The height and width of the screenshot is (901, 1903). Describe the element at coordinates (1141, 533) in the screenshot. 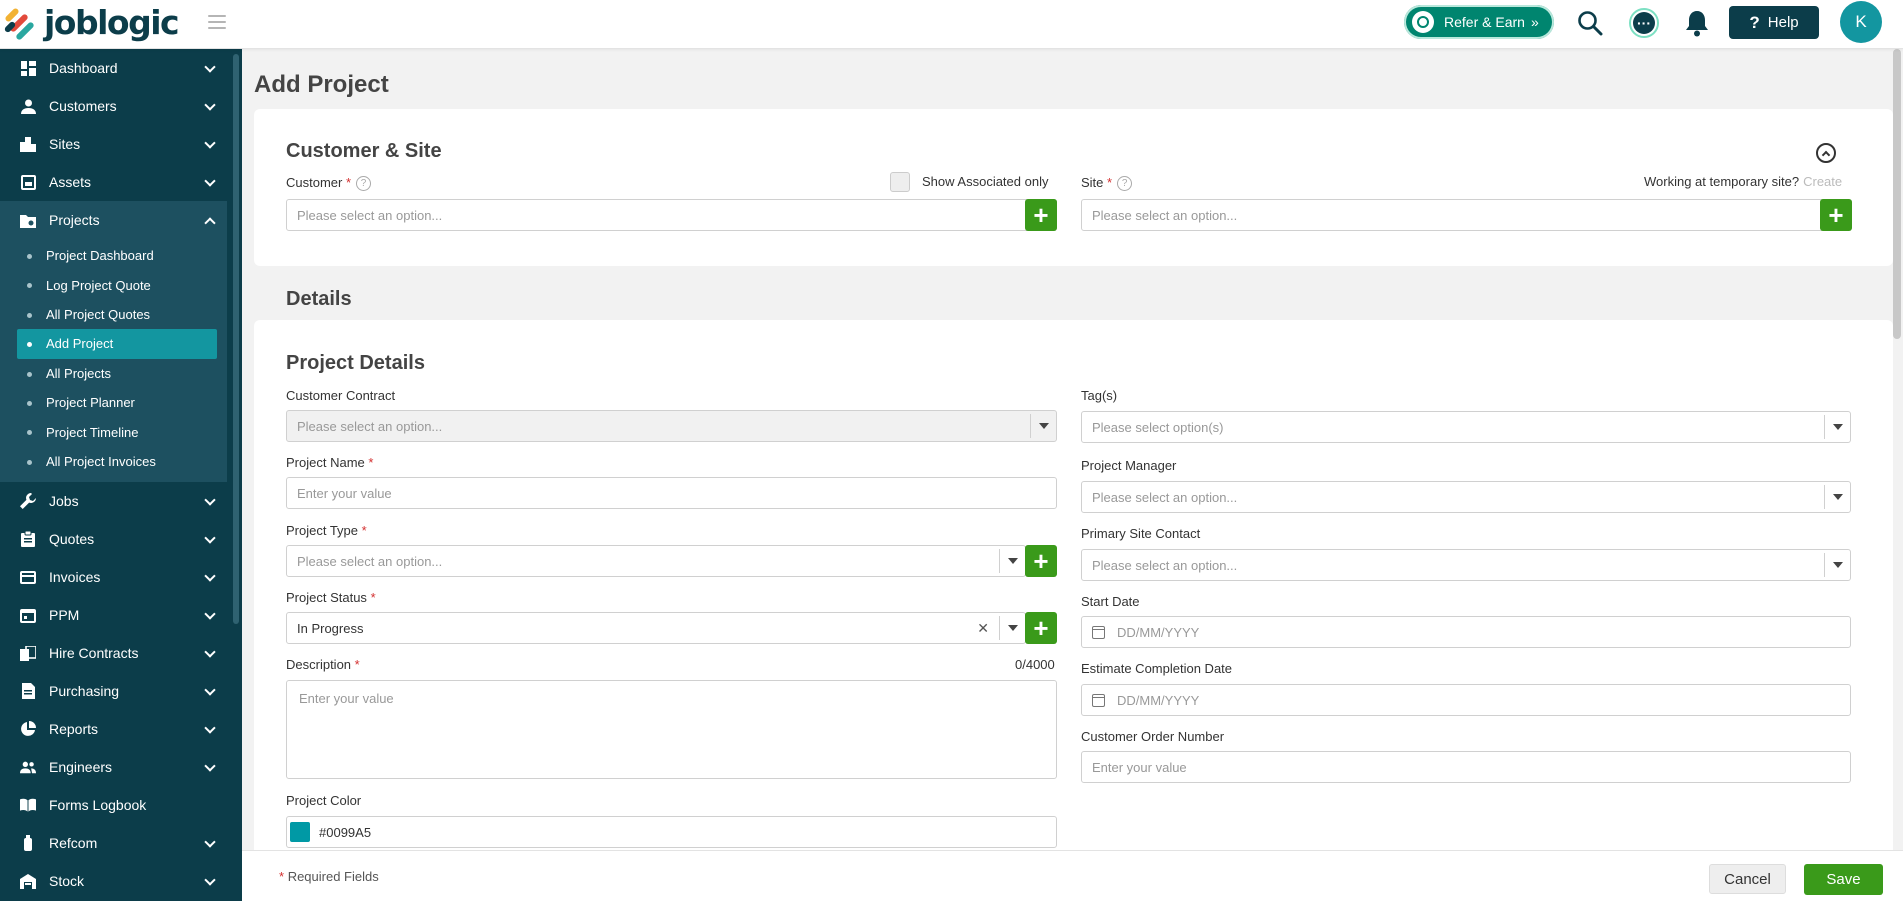

I see `primary-site-contact-label: Primary Site Contact` at that location.